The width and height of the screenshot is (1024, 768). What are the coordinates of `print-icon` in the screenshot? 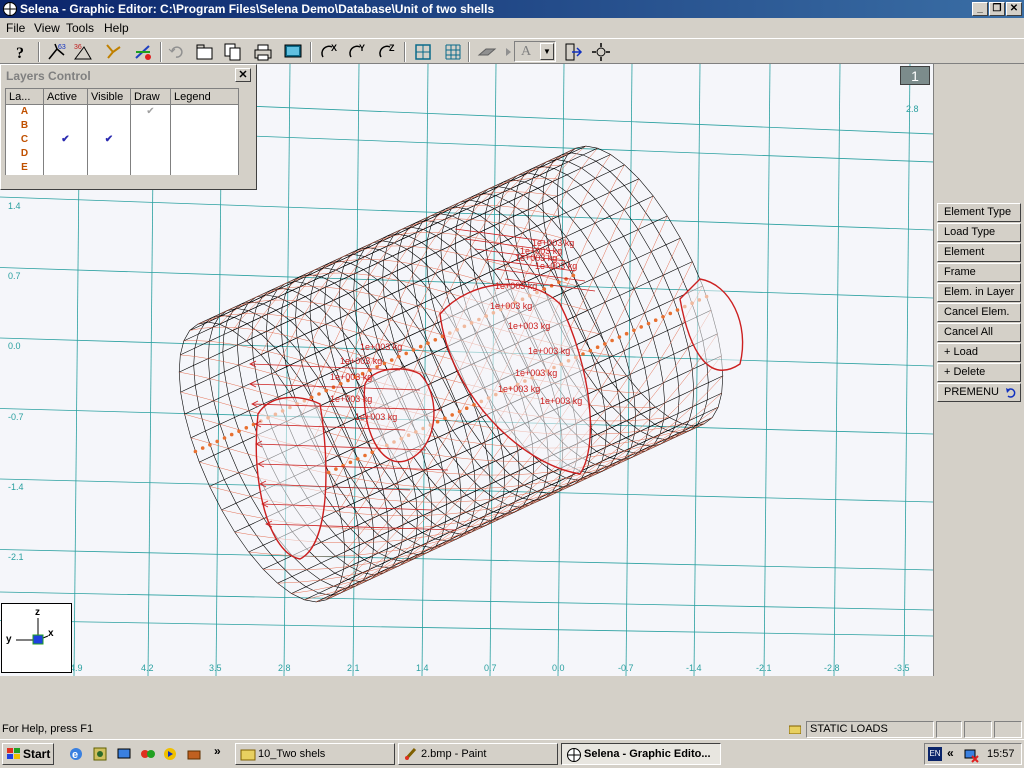 It's located at (263, 52).